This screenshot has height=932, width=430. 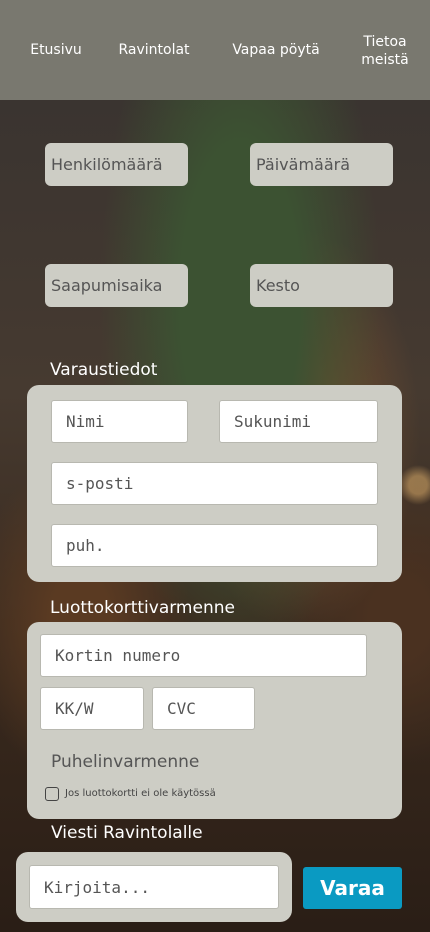 What do you see at coordinates (298, 421) in the screenshot?
I see `last-name-input` at bounding box center [298, 421].